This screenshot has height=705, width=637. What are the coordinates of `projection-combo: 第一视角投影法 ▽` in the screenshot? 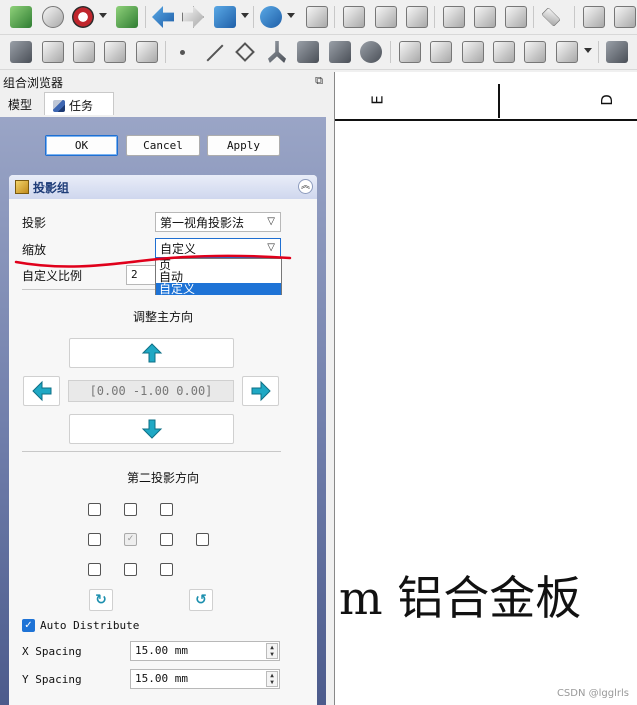 It's located at (218, 222).